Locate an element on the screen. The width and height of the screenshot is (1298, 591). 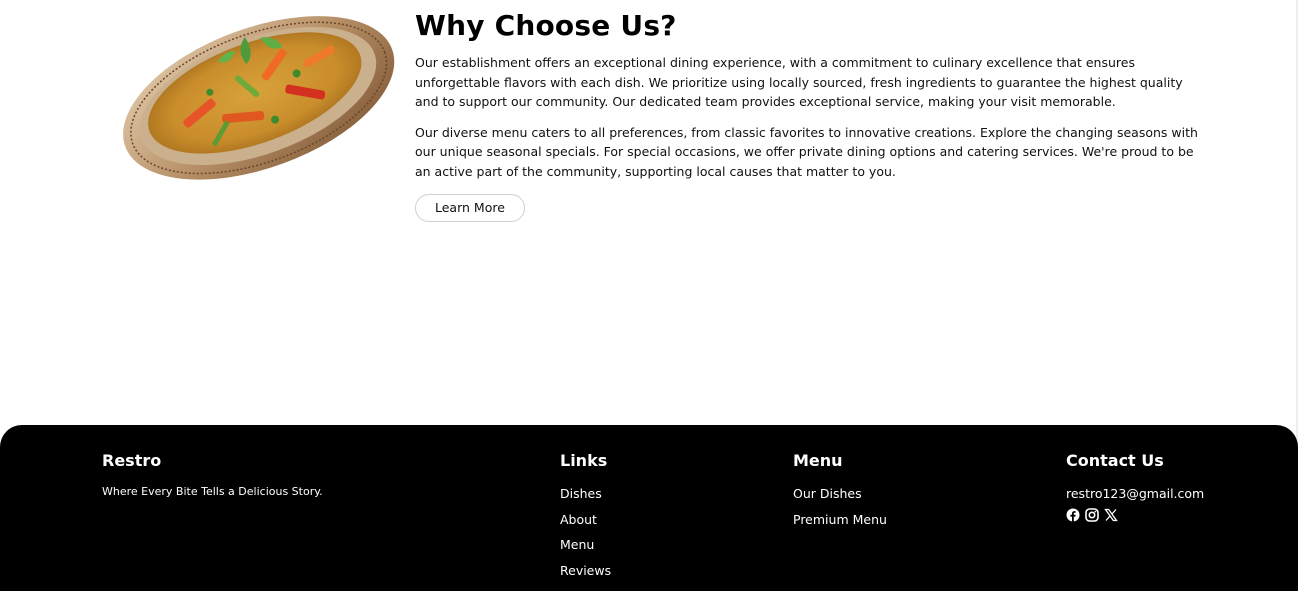
menu-list: Our Dishes Premium Menu is located at coordinates (840, 506).